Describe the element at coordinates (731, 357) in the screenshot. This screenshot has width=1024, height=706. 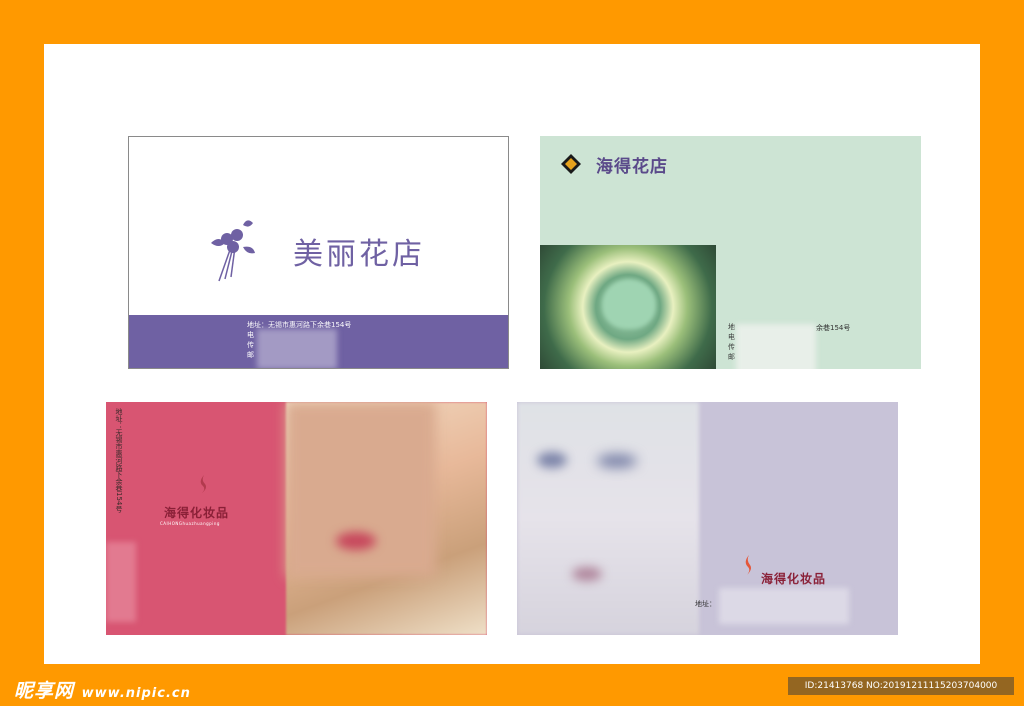
I see `contact-line: 邮` at that location.